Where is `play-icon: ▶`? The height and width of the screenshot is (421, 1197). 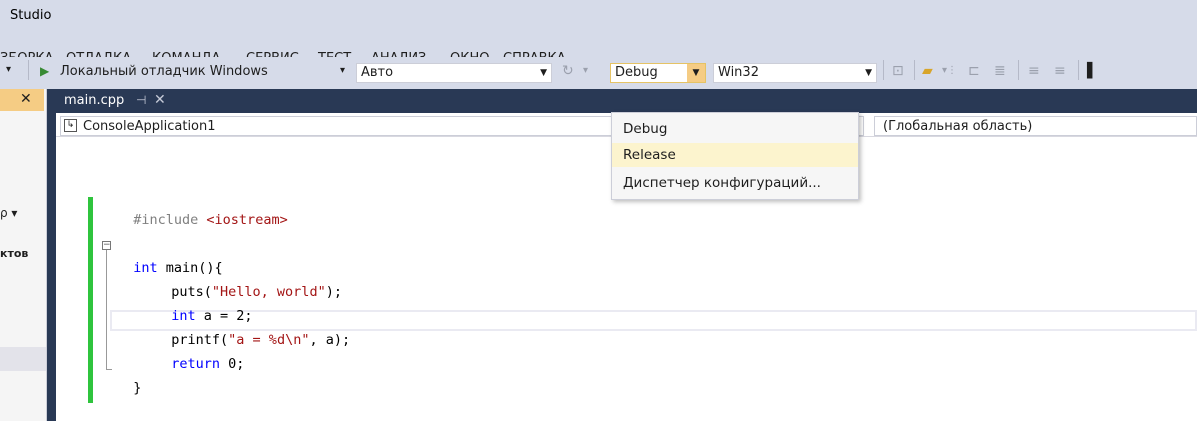 play-icon: ▶ is located at coordinates (44, 71).